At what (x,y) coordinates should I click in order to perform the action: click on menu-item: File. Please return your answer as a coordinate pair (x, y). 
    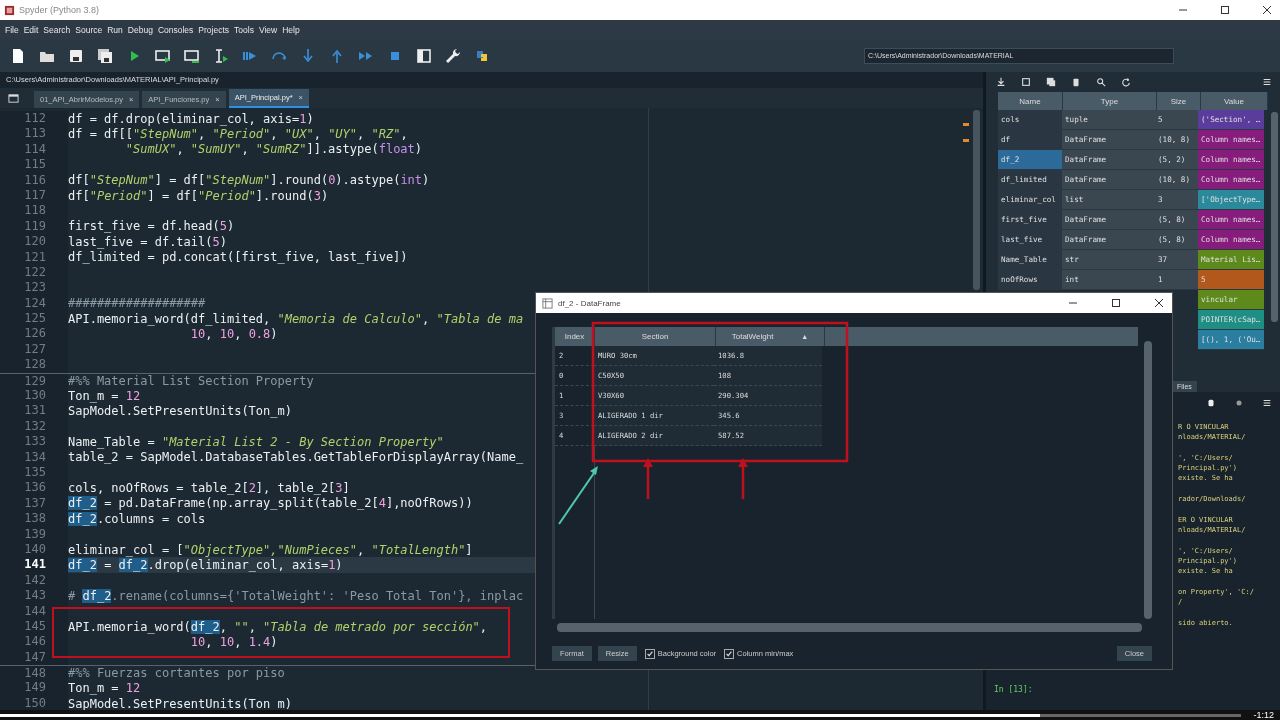
    Looking at the image, I should click on (12, 30).